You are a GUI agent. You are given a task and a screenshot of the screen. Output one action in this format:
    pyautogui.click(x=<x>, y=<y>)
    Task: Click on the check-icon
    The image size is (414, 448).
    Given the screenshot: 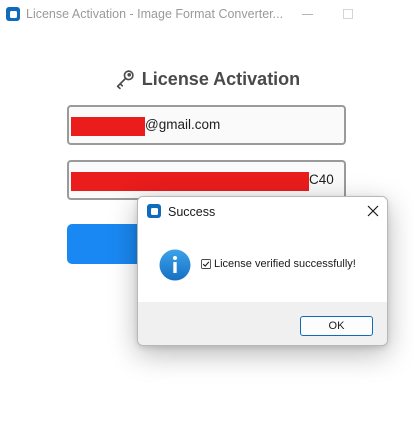 What is the action you would take?
    pyautogui.click(x=206, y=264)
    